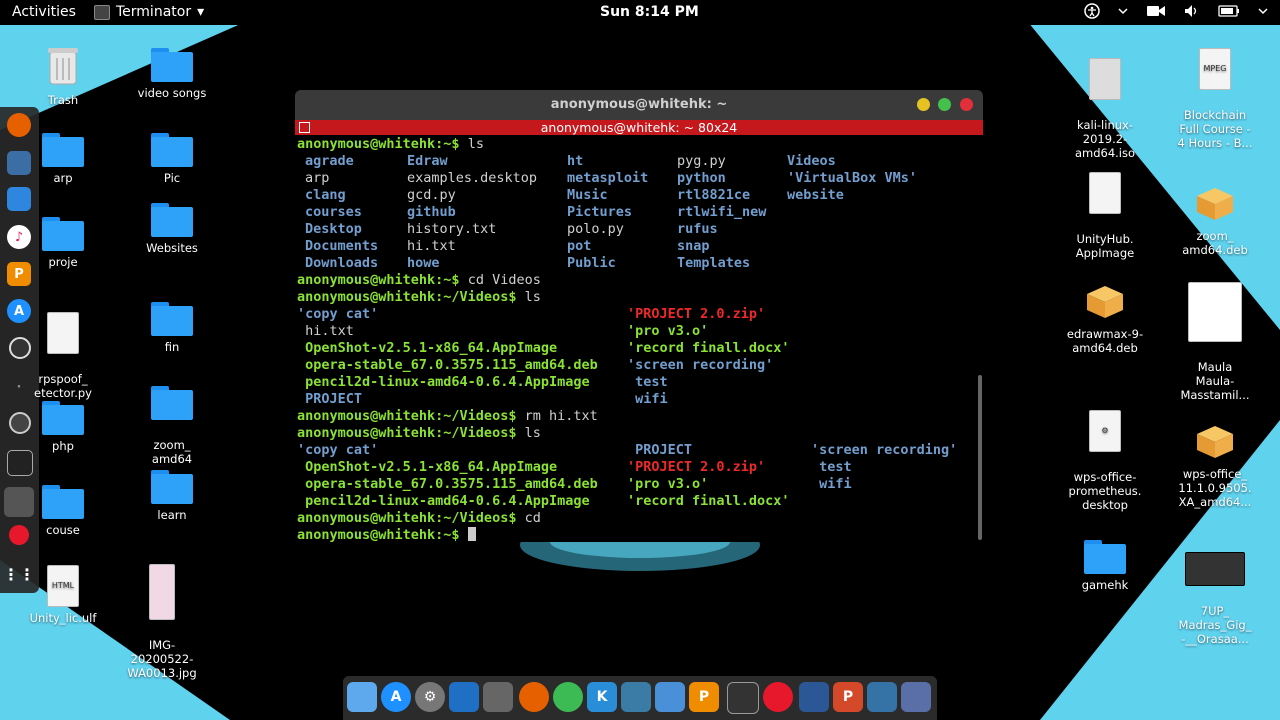 This screenshot has height=720, width=1280. What do you see at coordinates (1215, 569) in the screenshot?
I see `video-file-icon` at bounding box center [1215, 569].